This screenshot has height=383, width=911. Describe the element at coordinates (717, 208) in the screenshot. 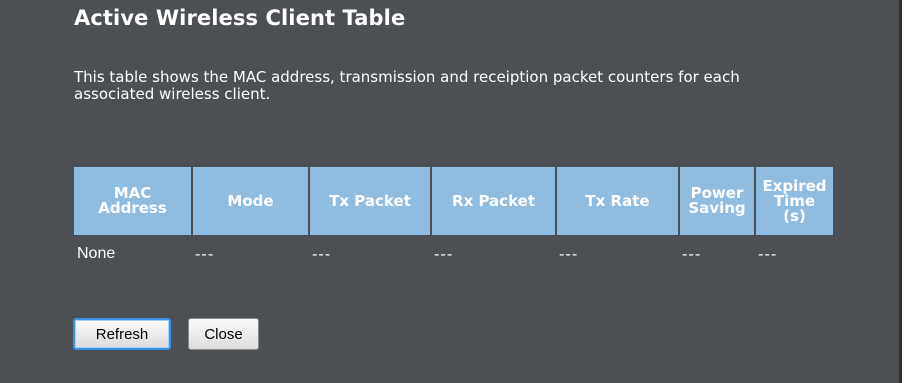

I see `header-power-line2: Saving` at that location.